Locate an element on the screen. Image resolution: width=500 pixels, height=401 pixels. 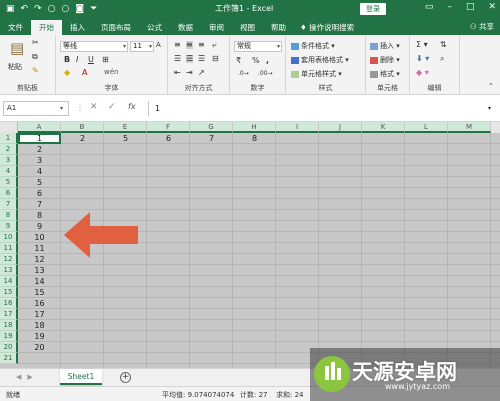
row-header-6: 6 is located at coordinates (9, 193).